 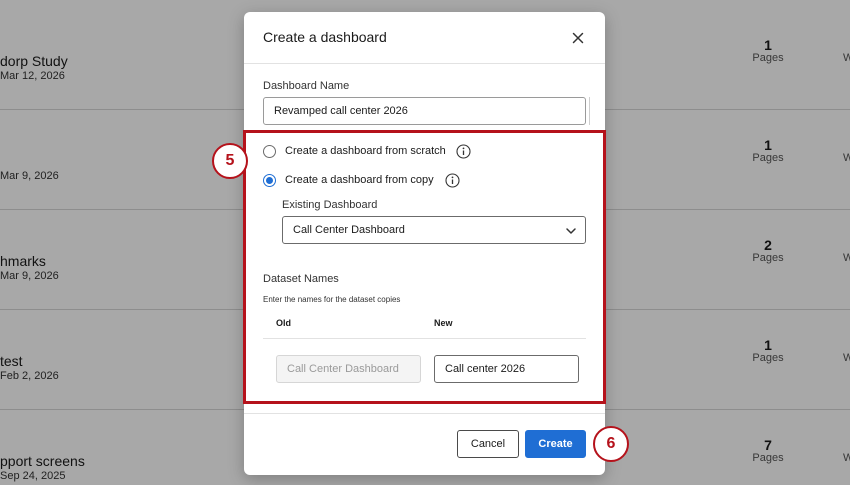 What do you see at coordinates (230, 161) in the screenshot?
I see `step-badge-5: 5` at bounding box center [230, 161].